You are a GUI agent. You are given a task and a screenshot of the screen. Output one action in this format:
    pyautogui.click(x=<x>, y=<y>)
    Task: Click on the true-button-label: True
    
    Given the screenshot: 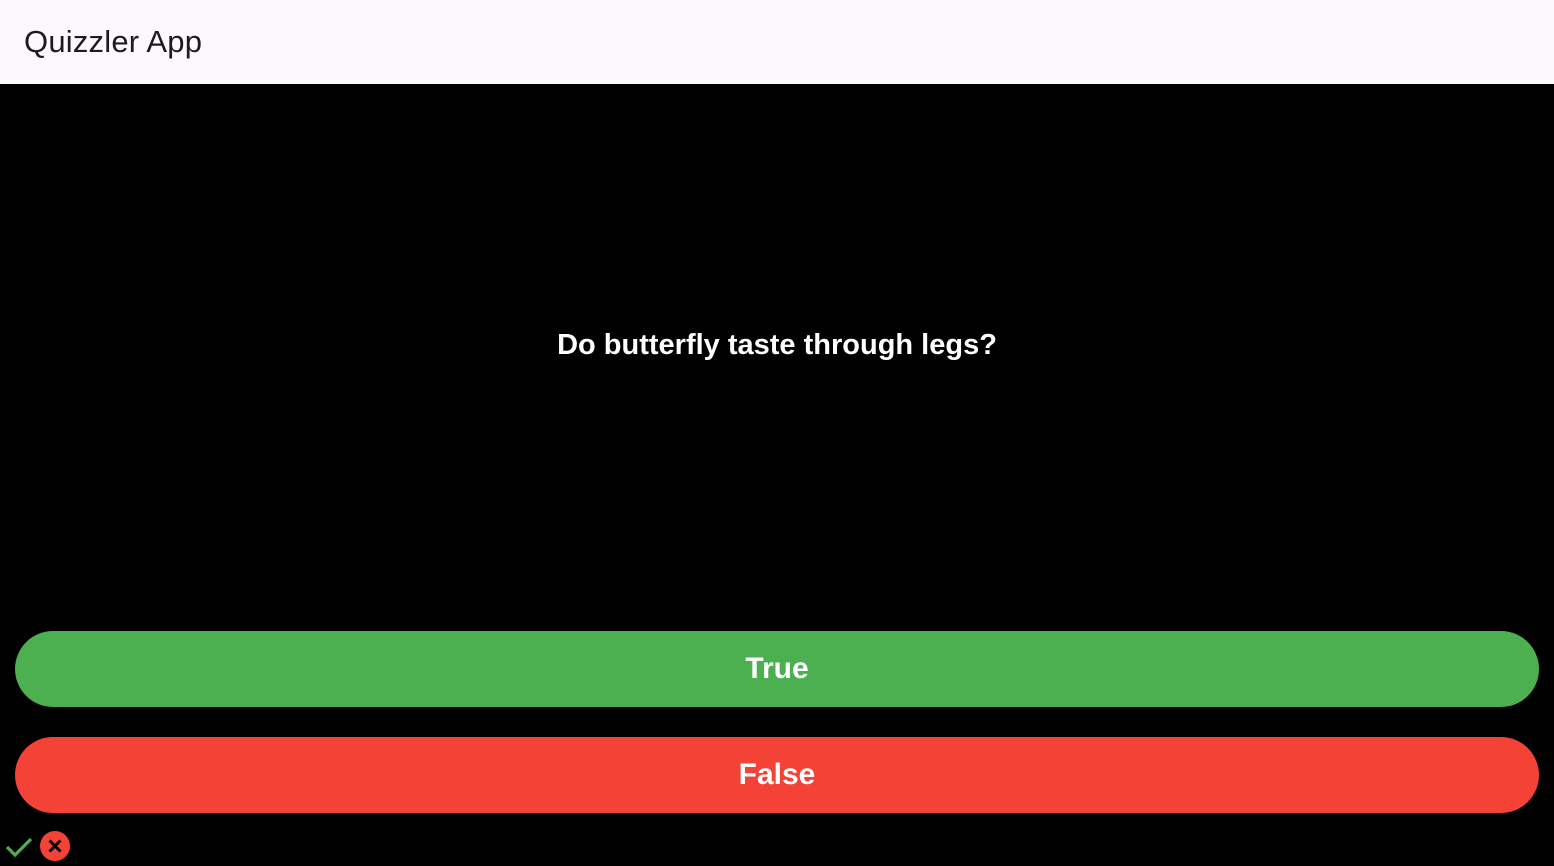 What is the action you would take?
    pyautogui.click(x=777, y=668)
    